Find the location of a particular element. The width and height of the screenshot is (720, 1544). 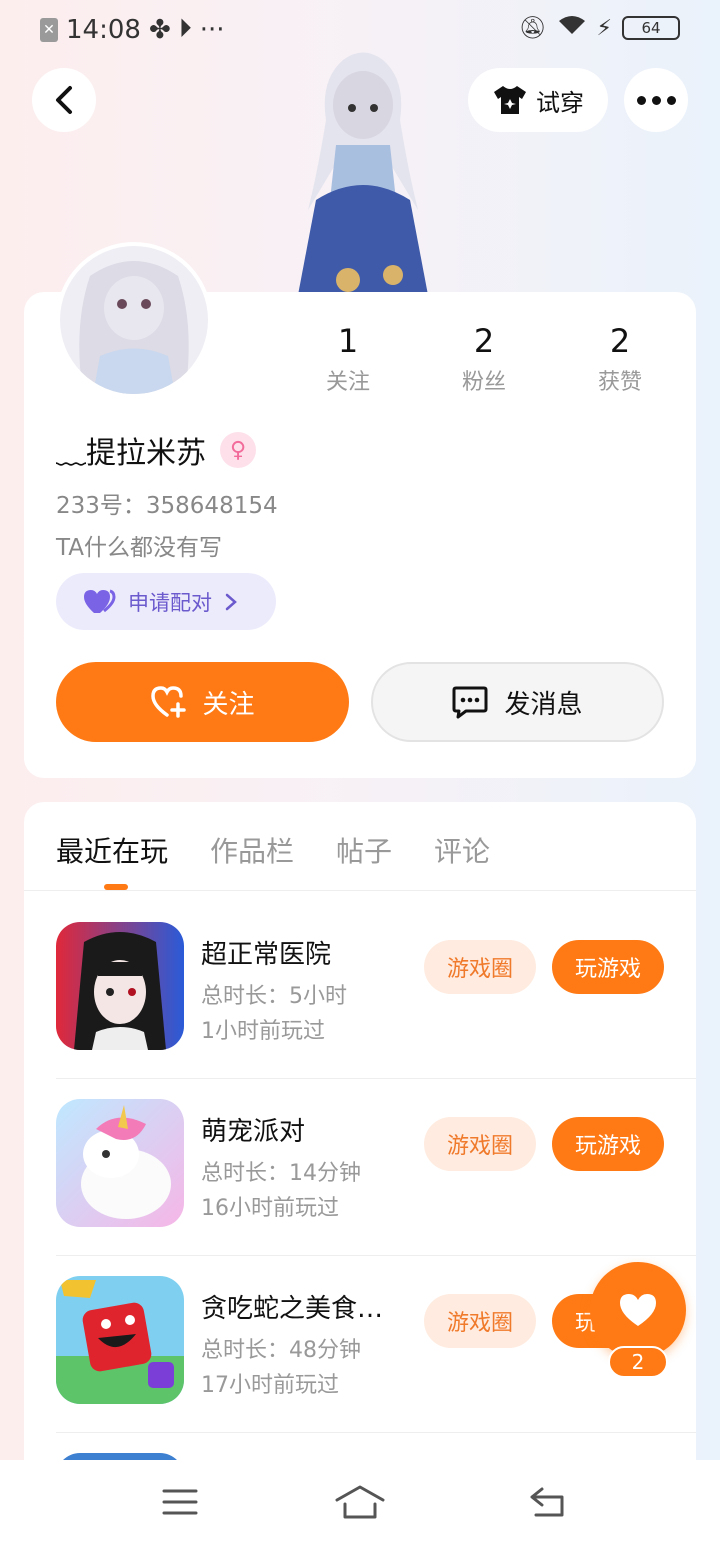

pair-request-button: 申请配对 is located at coordinates (166, 601).